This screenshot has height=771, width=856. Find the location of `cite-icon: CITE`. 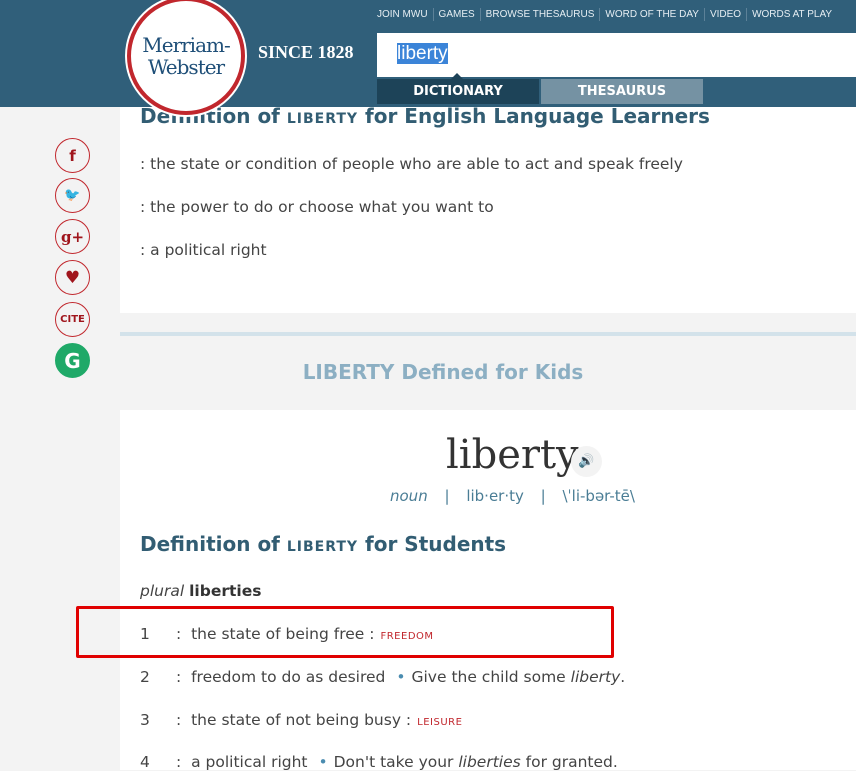

cite-icon: CITE is located at coordinates (72, 319).